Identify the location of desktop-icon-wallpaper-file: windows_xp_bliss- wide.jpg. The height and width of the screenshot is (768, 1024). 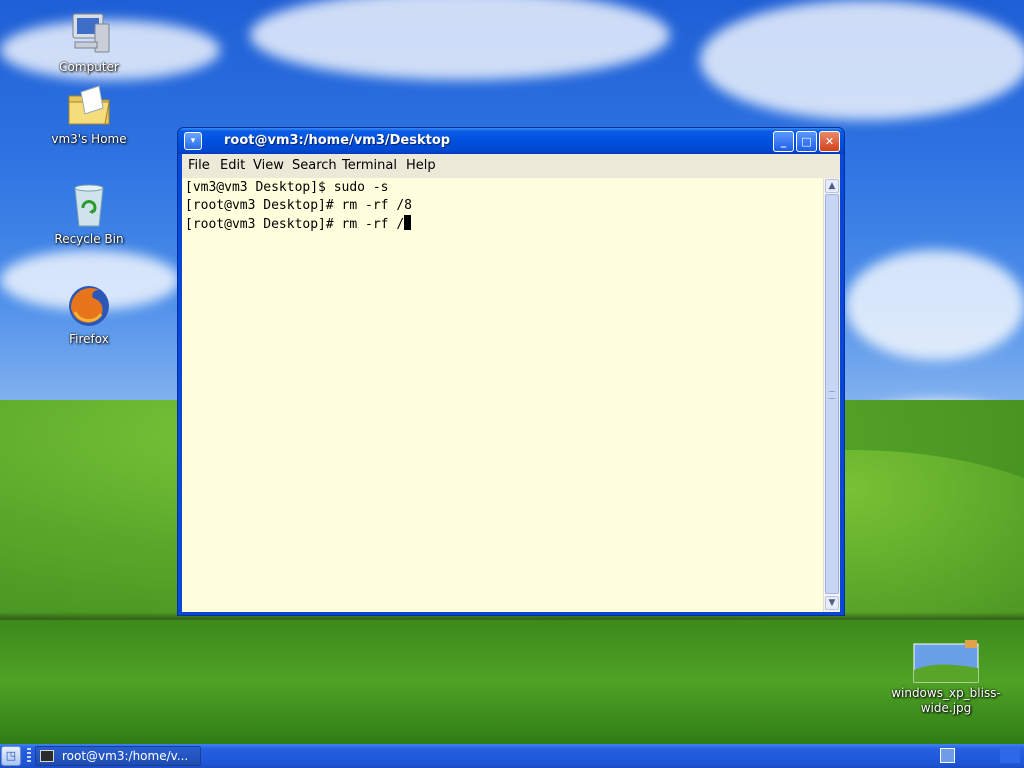
(946, 678).